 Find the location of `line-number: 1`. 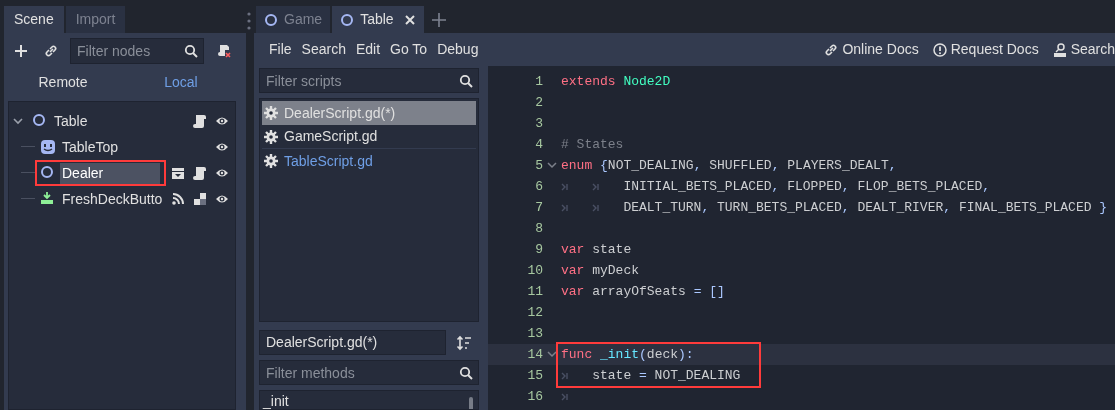

line-number: 1 is located at coordinates (538, 81).